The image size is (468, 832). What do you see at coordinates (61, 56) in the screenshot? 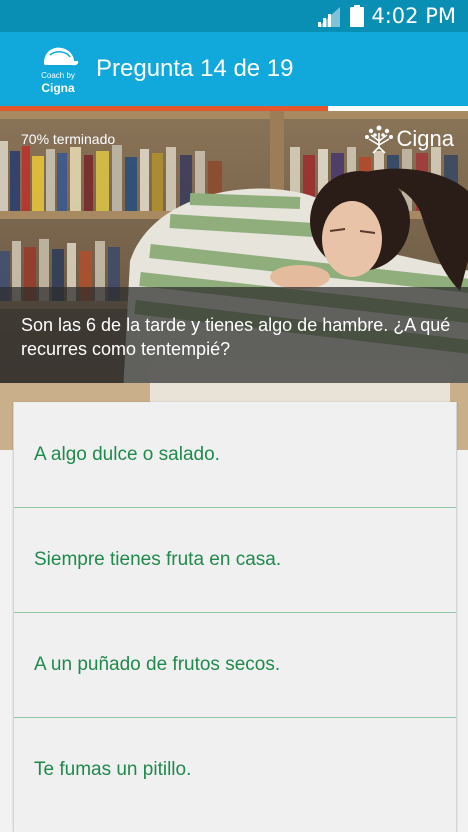
I see `cap-icon` at bounding box center [61, 56].